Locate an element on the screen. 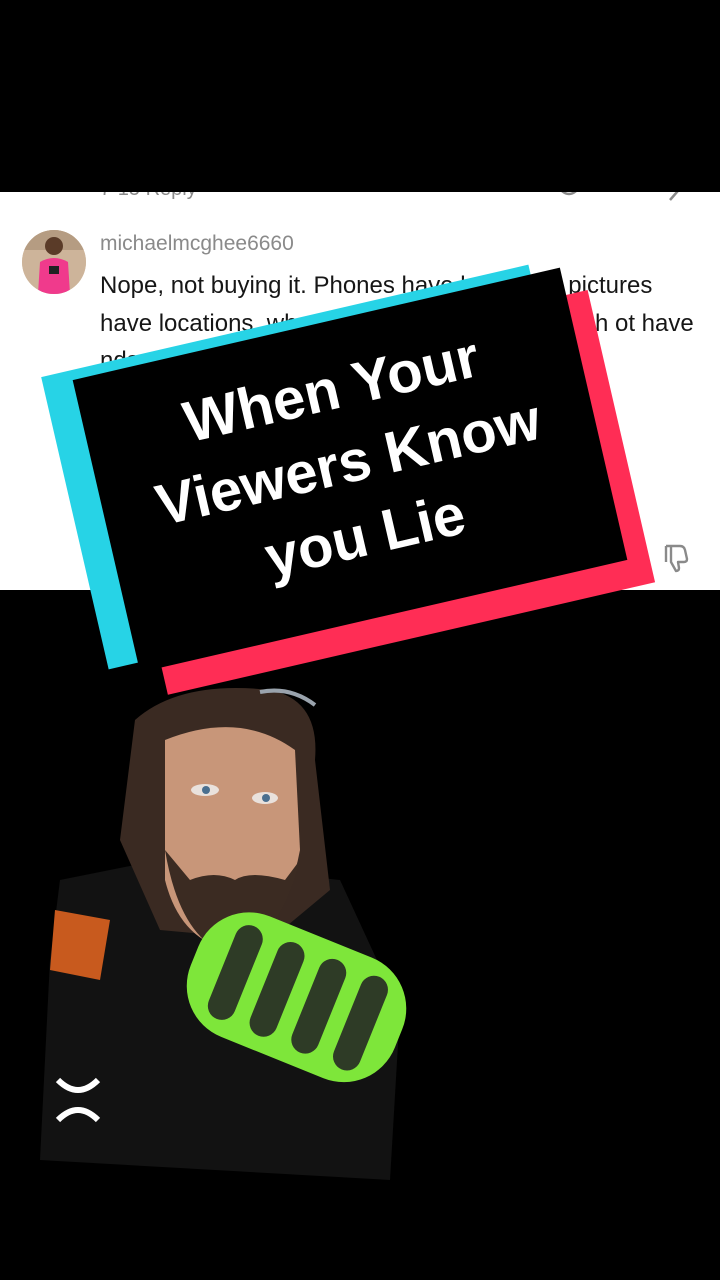  avatar is located at coordinates (54, 262).